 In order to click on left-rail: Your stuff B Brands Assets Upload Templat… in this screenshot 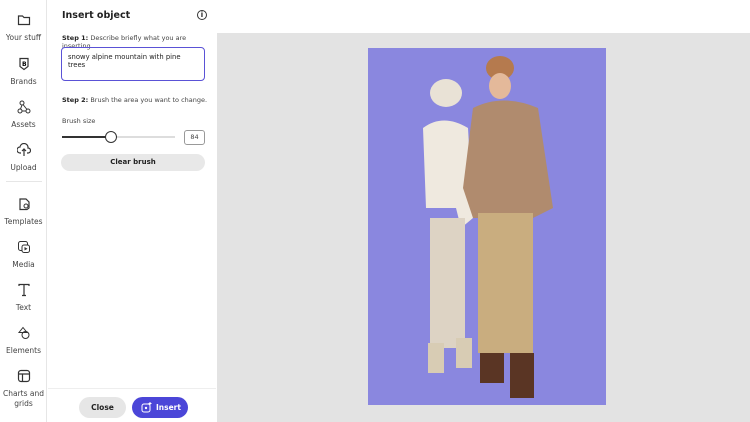, I will do `click(23, 211)`.